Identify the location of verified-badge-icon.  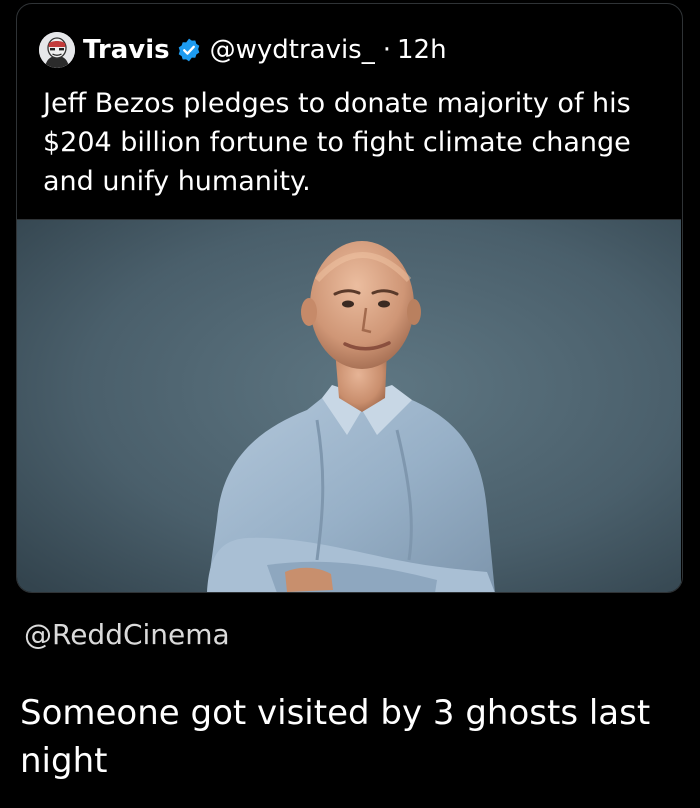
(188, 50).